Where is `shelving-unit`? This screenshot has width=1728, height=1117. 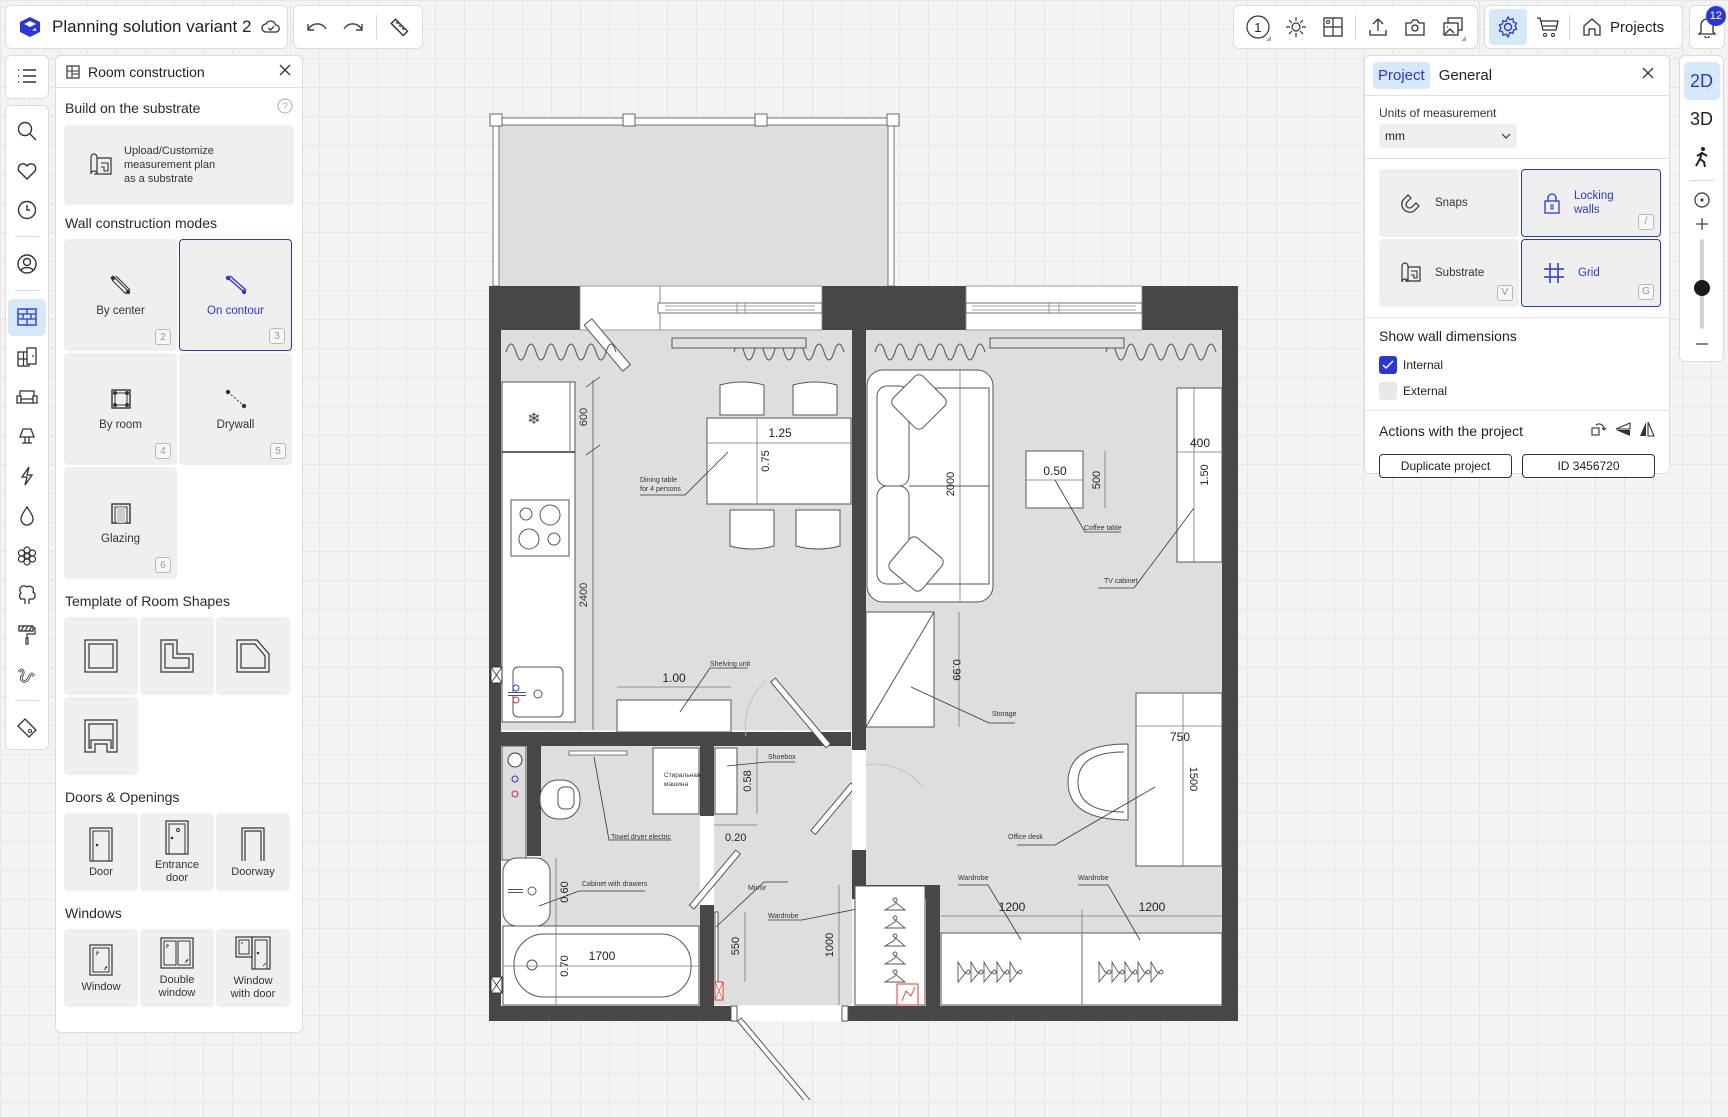
shelving-unit is located at coordinates (674, 716).